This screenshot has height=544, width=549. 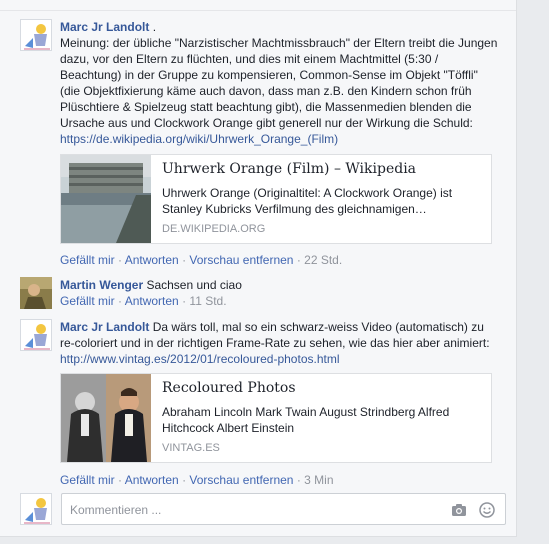 I want to click on emoji-icon, so click(x=487, y=510).